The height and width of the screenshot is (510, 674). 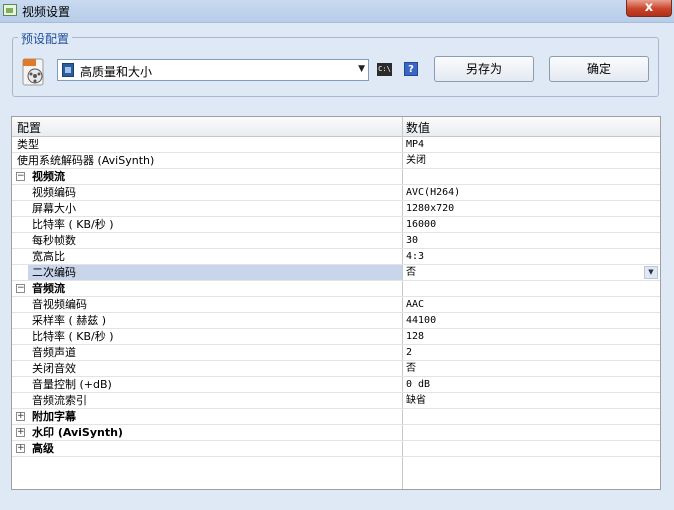 What do you see at coordinates (651, 272) in the screenshot?
I see `dropdown-arrow-icon: ▼` at bounding box center [651, 272].